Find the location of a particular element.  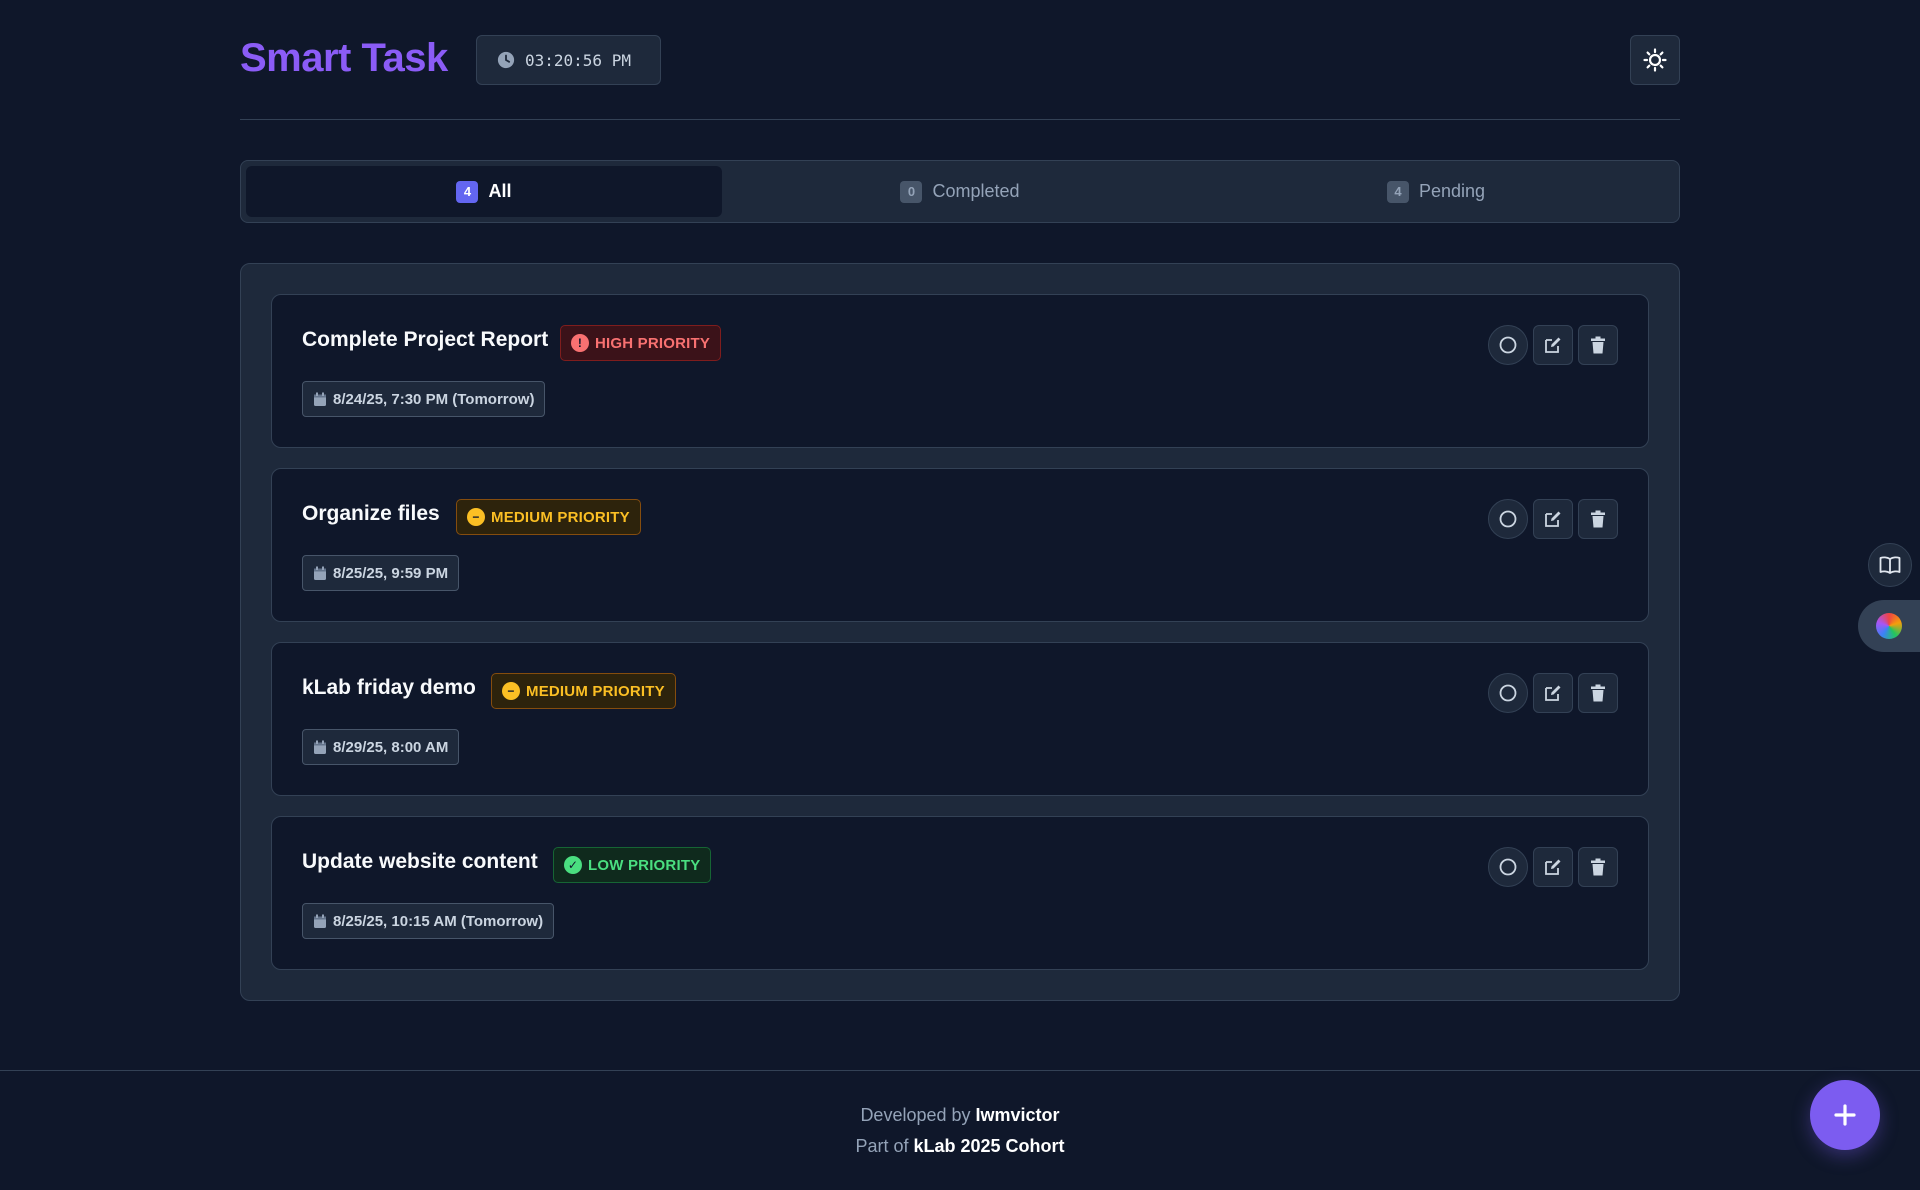

theme-toggle-button is located at coordinates (1655, 60).